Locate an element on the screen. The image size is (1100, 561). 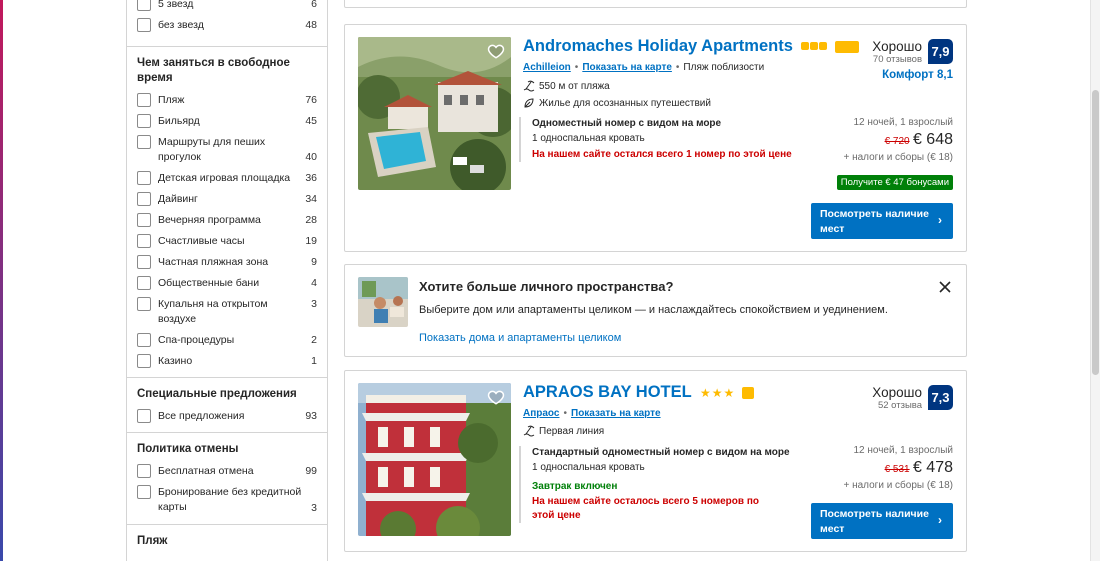
filter-option: Купальня на открытом воздухе 3 is located at coordinates (227, 312).